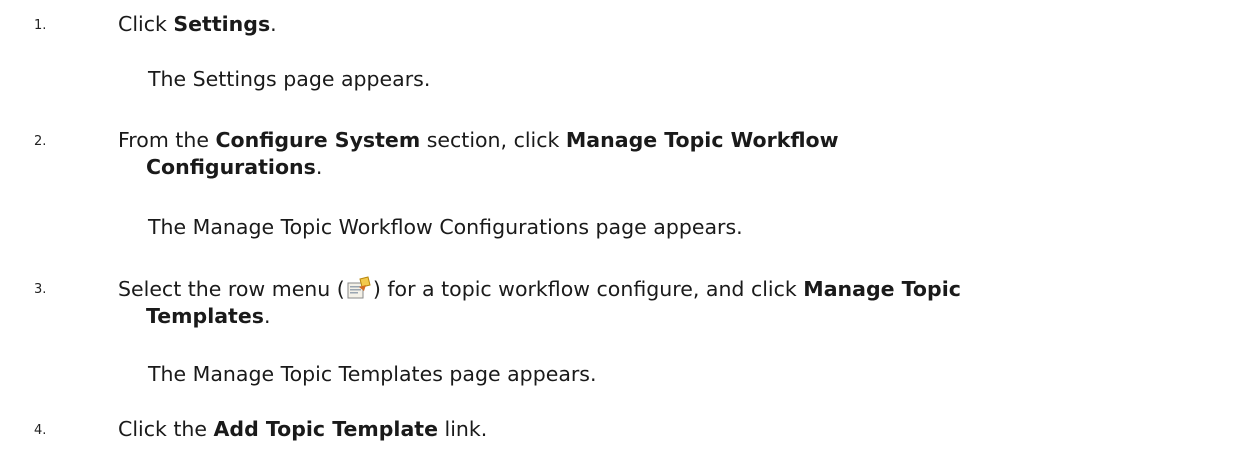  What do you see at coordinates (222, 24) in the screenshot?
I see `ui-label-settings: Settings` at bounding box center [222, 24].